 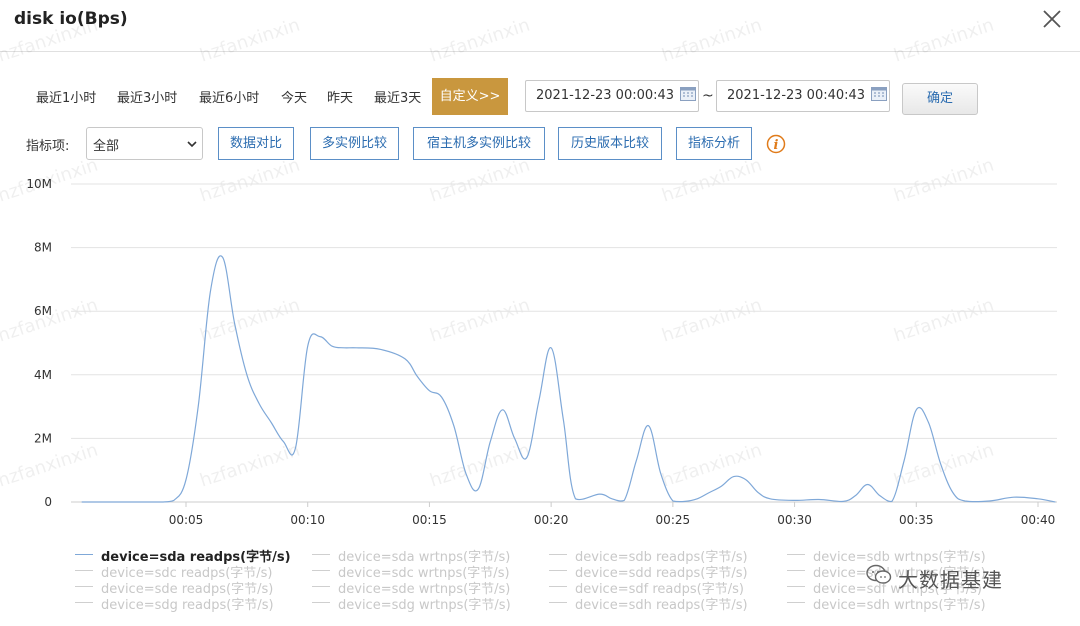 I want to click on multi-instance-compare-button: 多实例比较, so click(x=354, y=143).